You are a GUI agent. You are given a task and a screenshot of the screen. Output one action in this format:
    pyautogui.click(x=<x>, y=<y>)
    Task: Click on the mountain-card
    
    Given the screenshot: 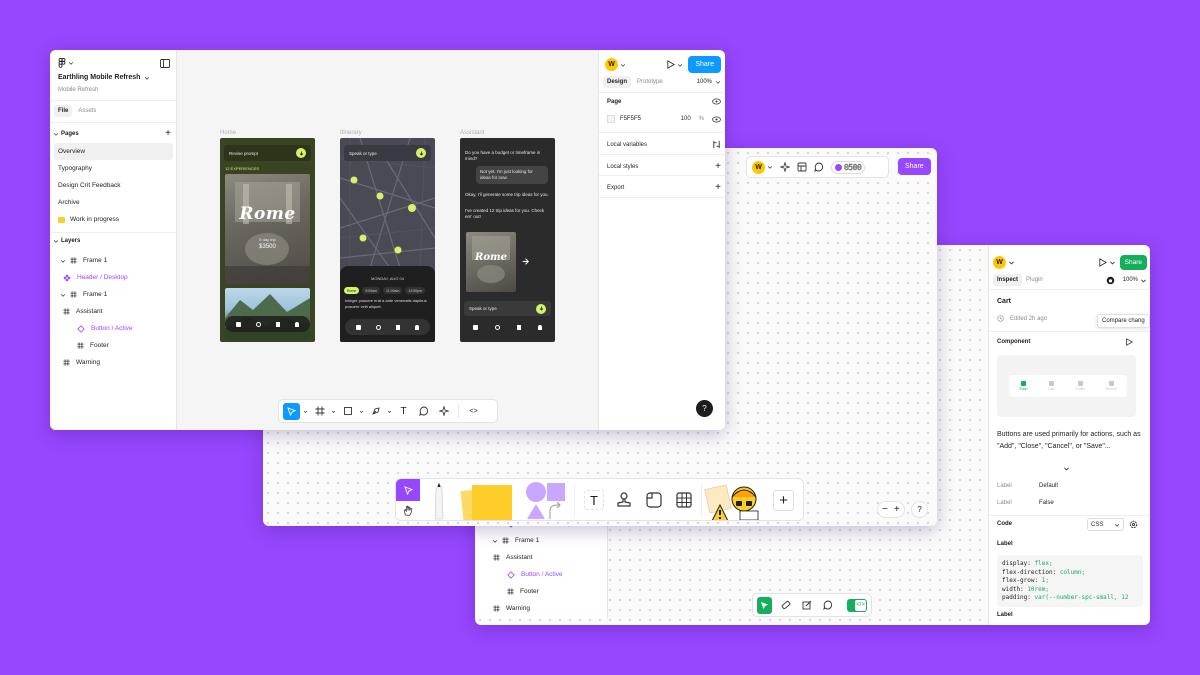 What is the action you would take?
    pyautogui.click(x=267, y=314)
    